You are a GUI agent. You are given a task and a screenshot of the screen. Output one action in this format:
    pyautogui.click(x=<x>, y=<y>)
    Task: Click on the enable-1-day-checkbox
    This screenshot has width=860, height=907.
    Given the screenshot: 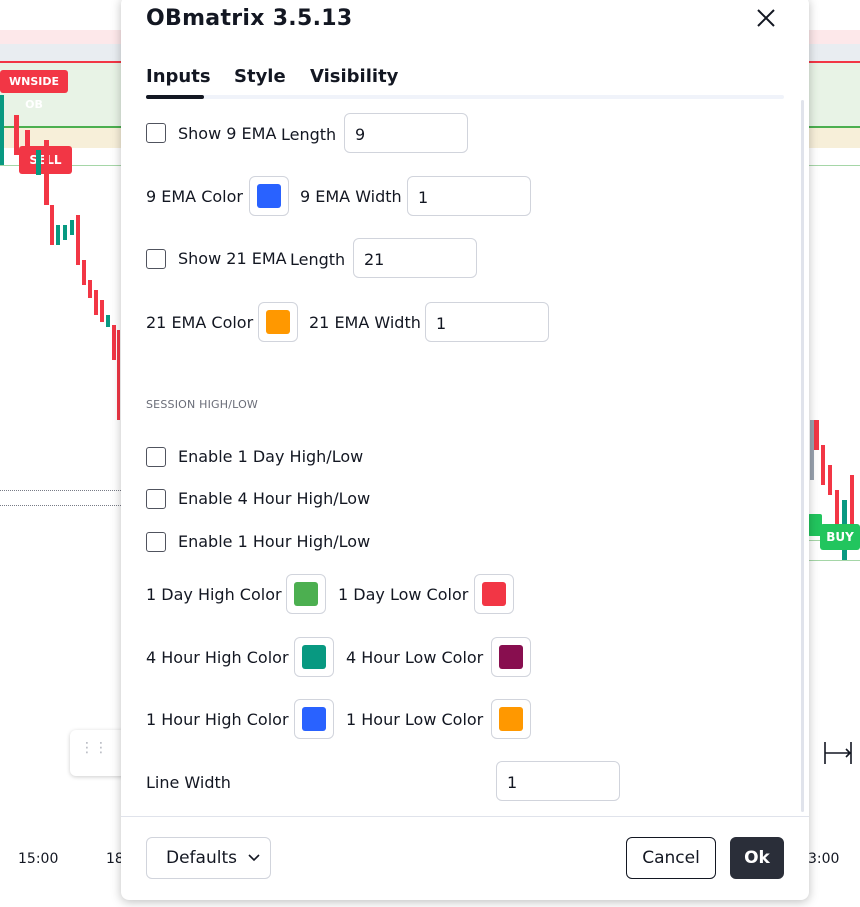 What is the action you would take?
    pyautogui.click(x=156, y=457)
    